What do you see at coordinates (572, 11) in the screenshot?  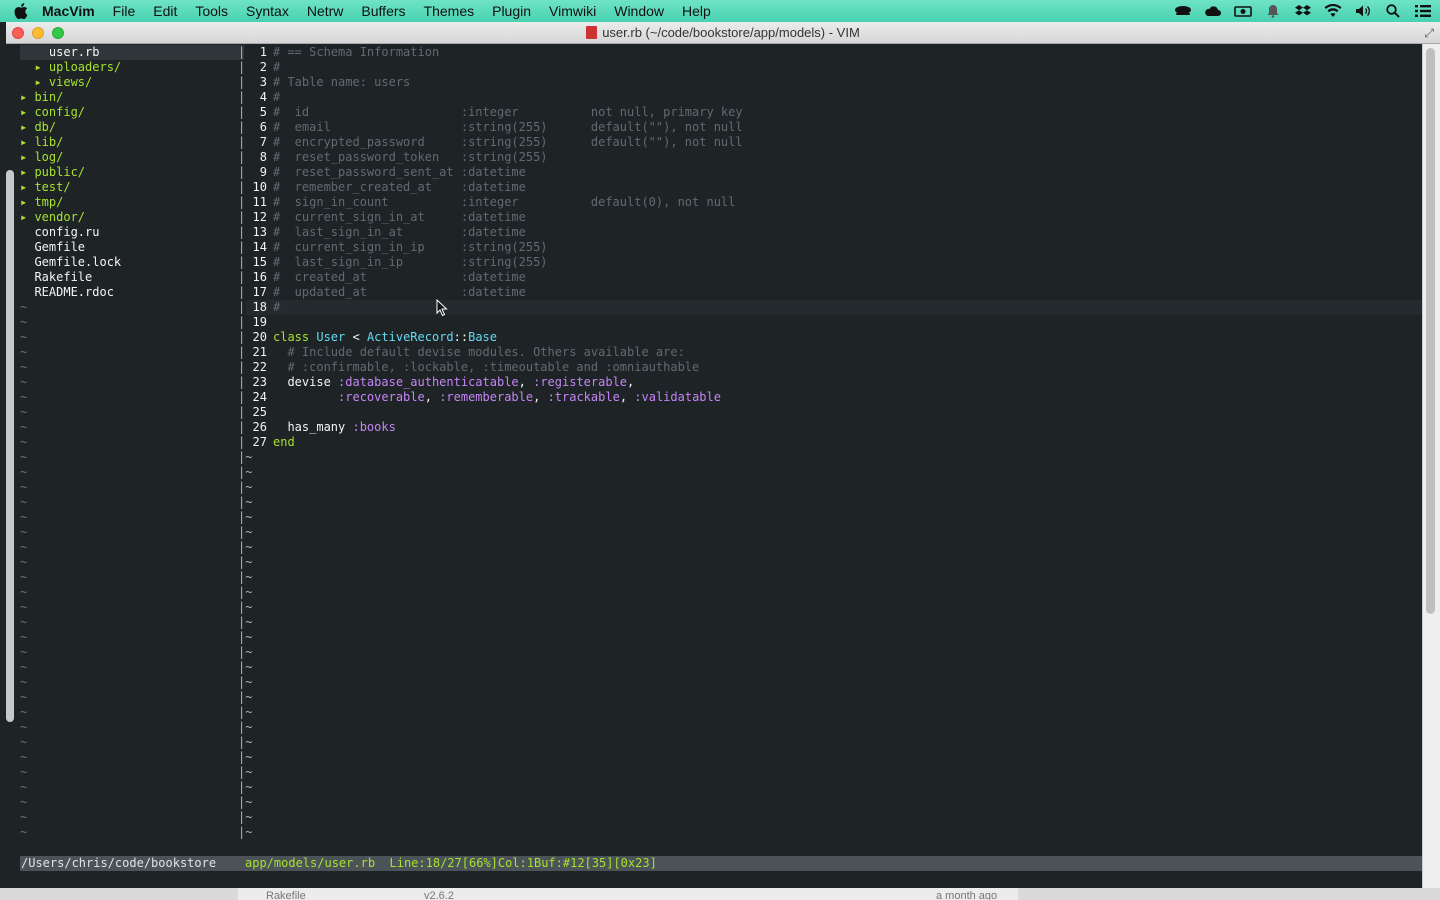 I see `menu-vimwiki: Vimwiki` at bounding box center [572, 11].